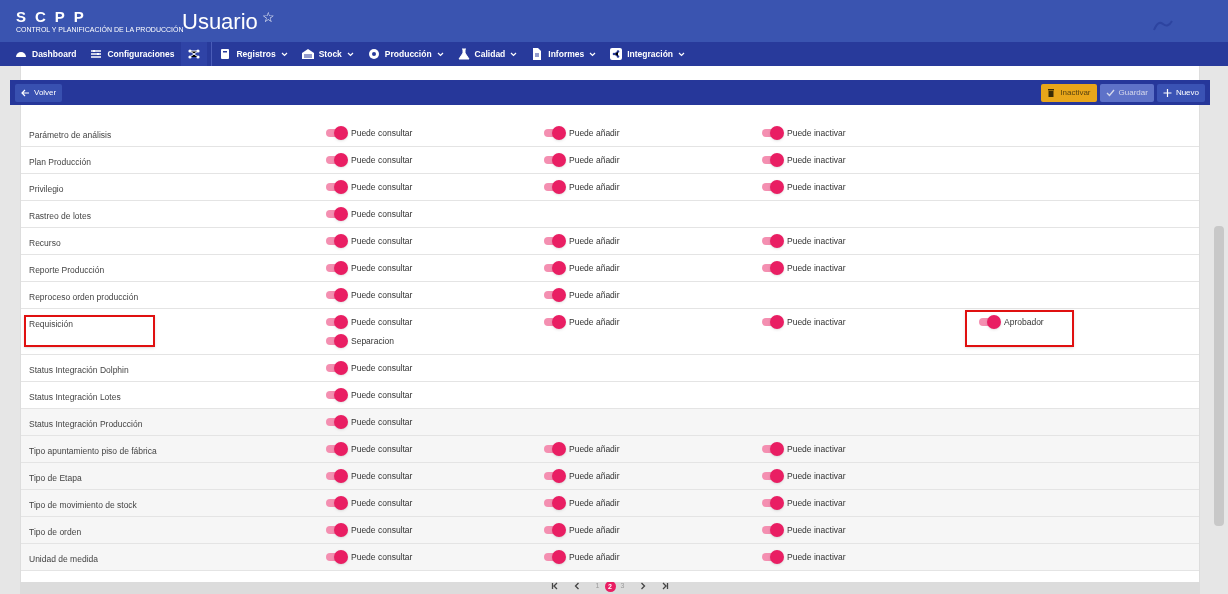  What do you see at coordinates (55, 532) in the screenshot?
I see `permission-name: Tipo de orden` at bounding box center [55, 532].